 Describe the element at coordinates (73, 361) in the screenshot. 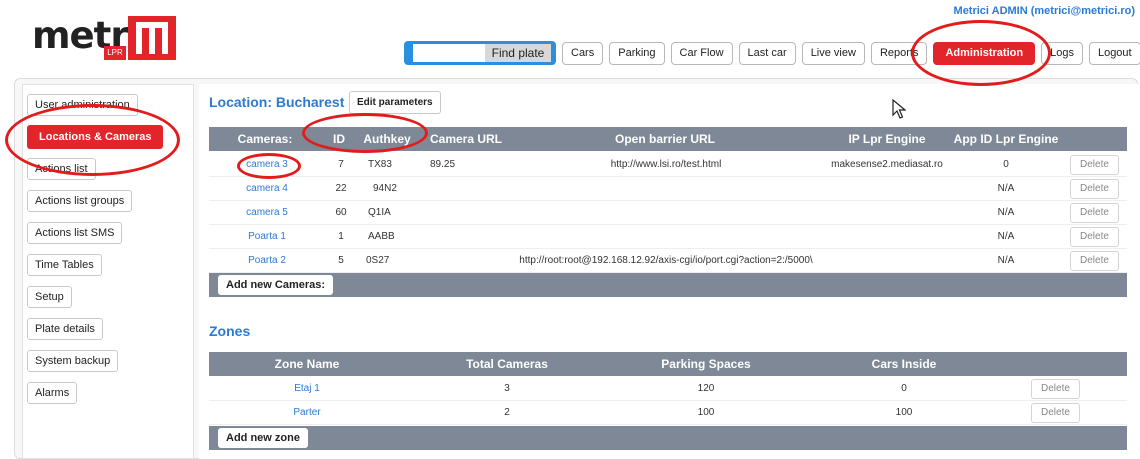

I see `sidebar-item-system-backup: System backup` at that location.